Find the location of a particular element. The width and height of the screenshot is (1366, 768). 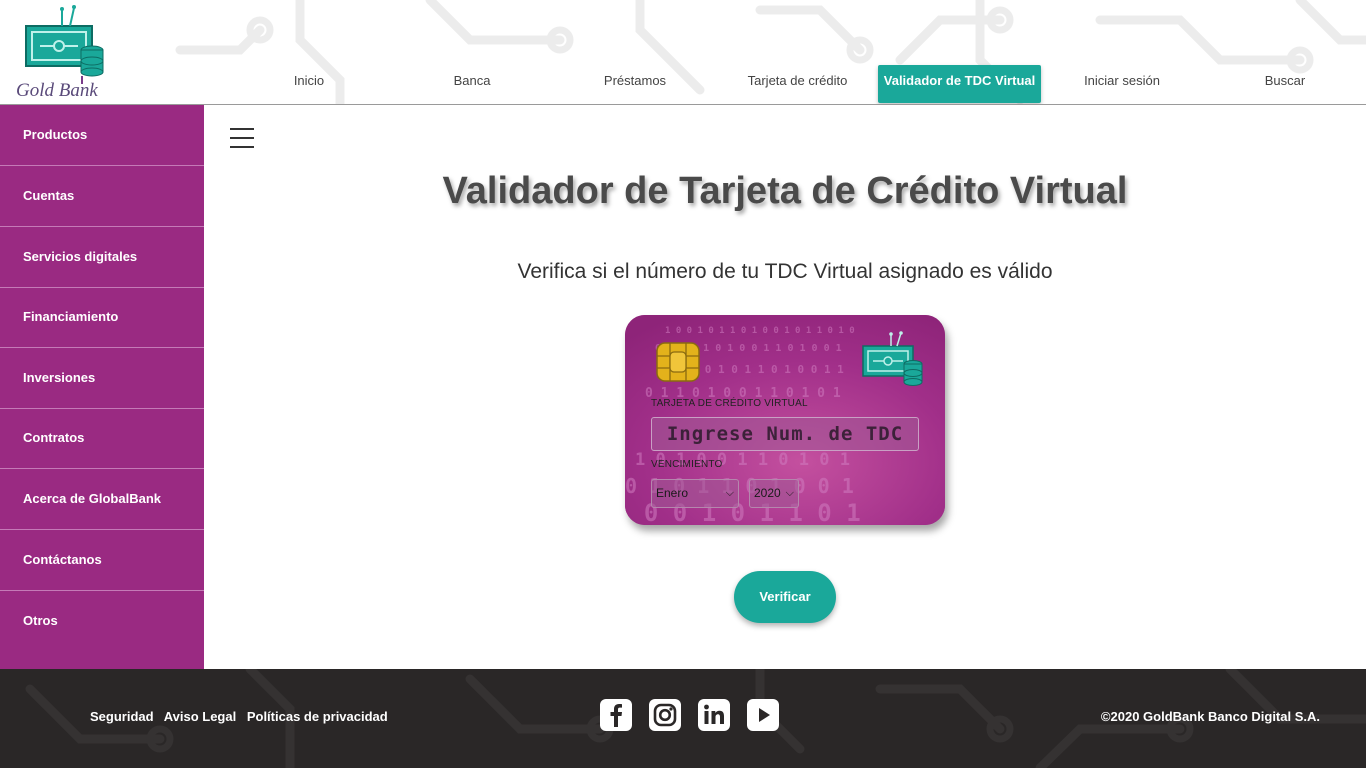

sidebar-item-cuentas: Cuentas is located at coordinates (102, 196).